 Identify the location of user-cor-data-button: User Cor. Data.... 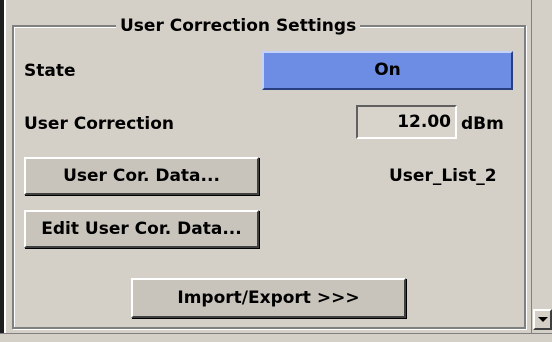
(141, 176).